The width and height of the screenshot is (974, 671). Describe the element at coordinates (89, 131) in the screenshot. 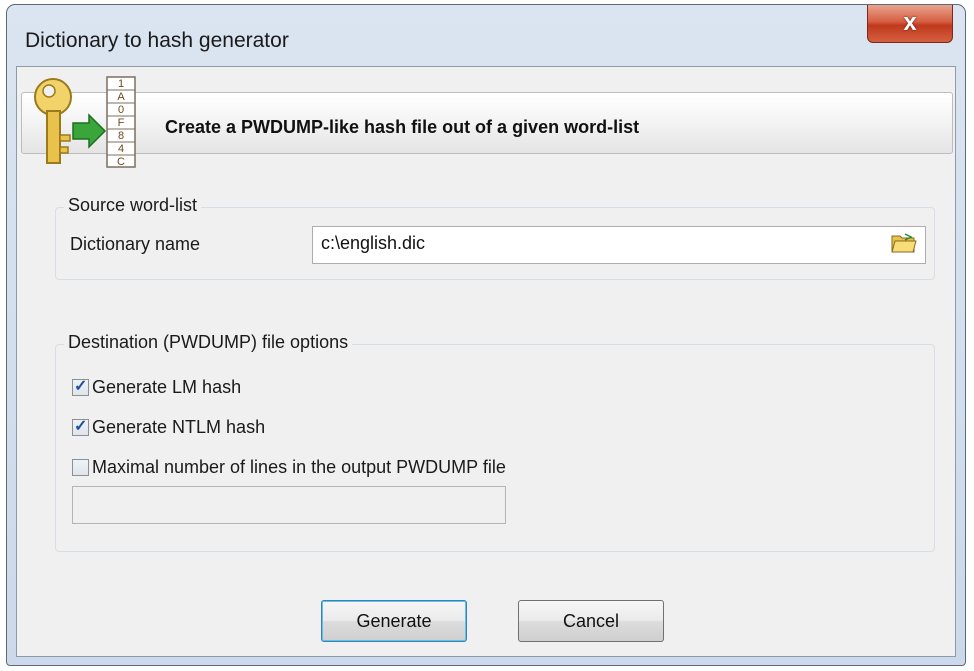

I see `arrow-right-icon` at that location.